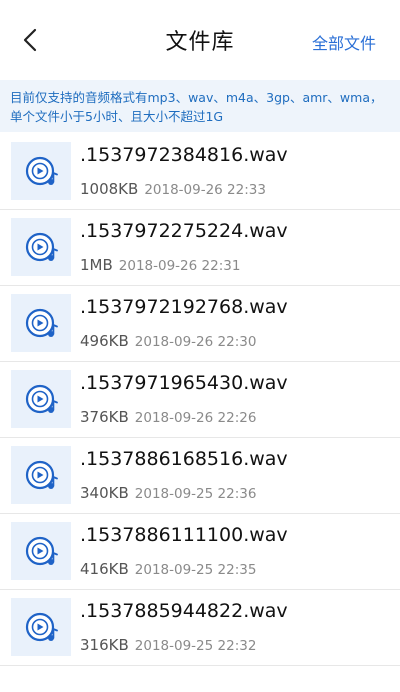 The width and height of the screenshot is (400, 692). Describe the element at coordinates (109, 189) in the screenshot. I see `file-size-text: 1008KB` at that location.